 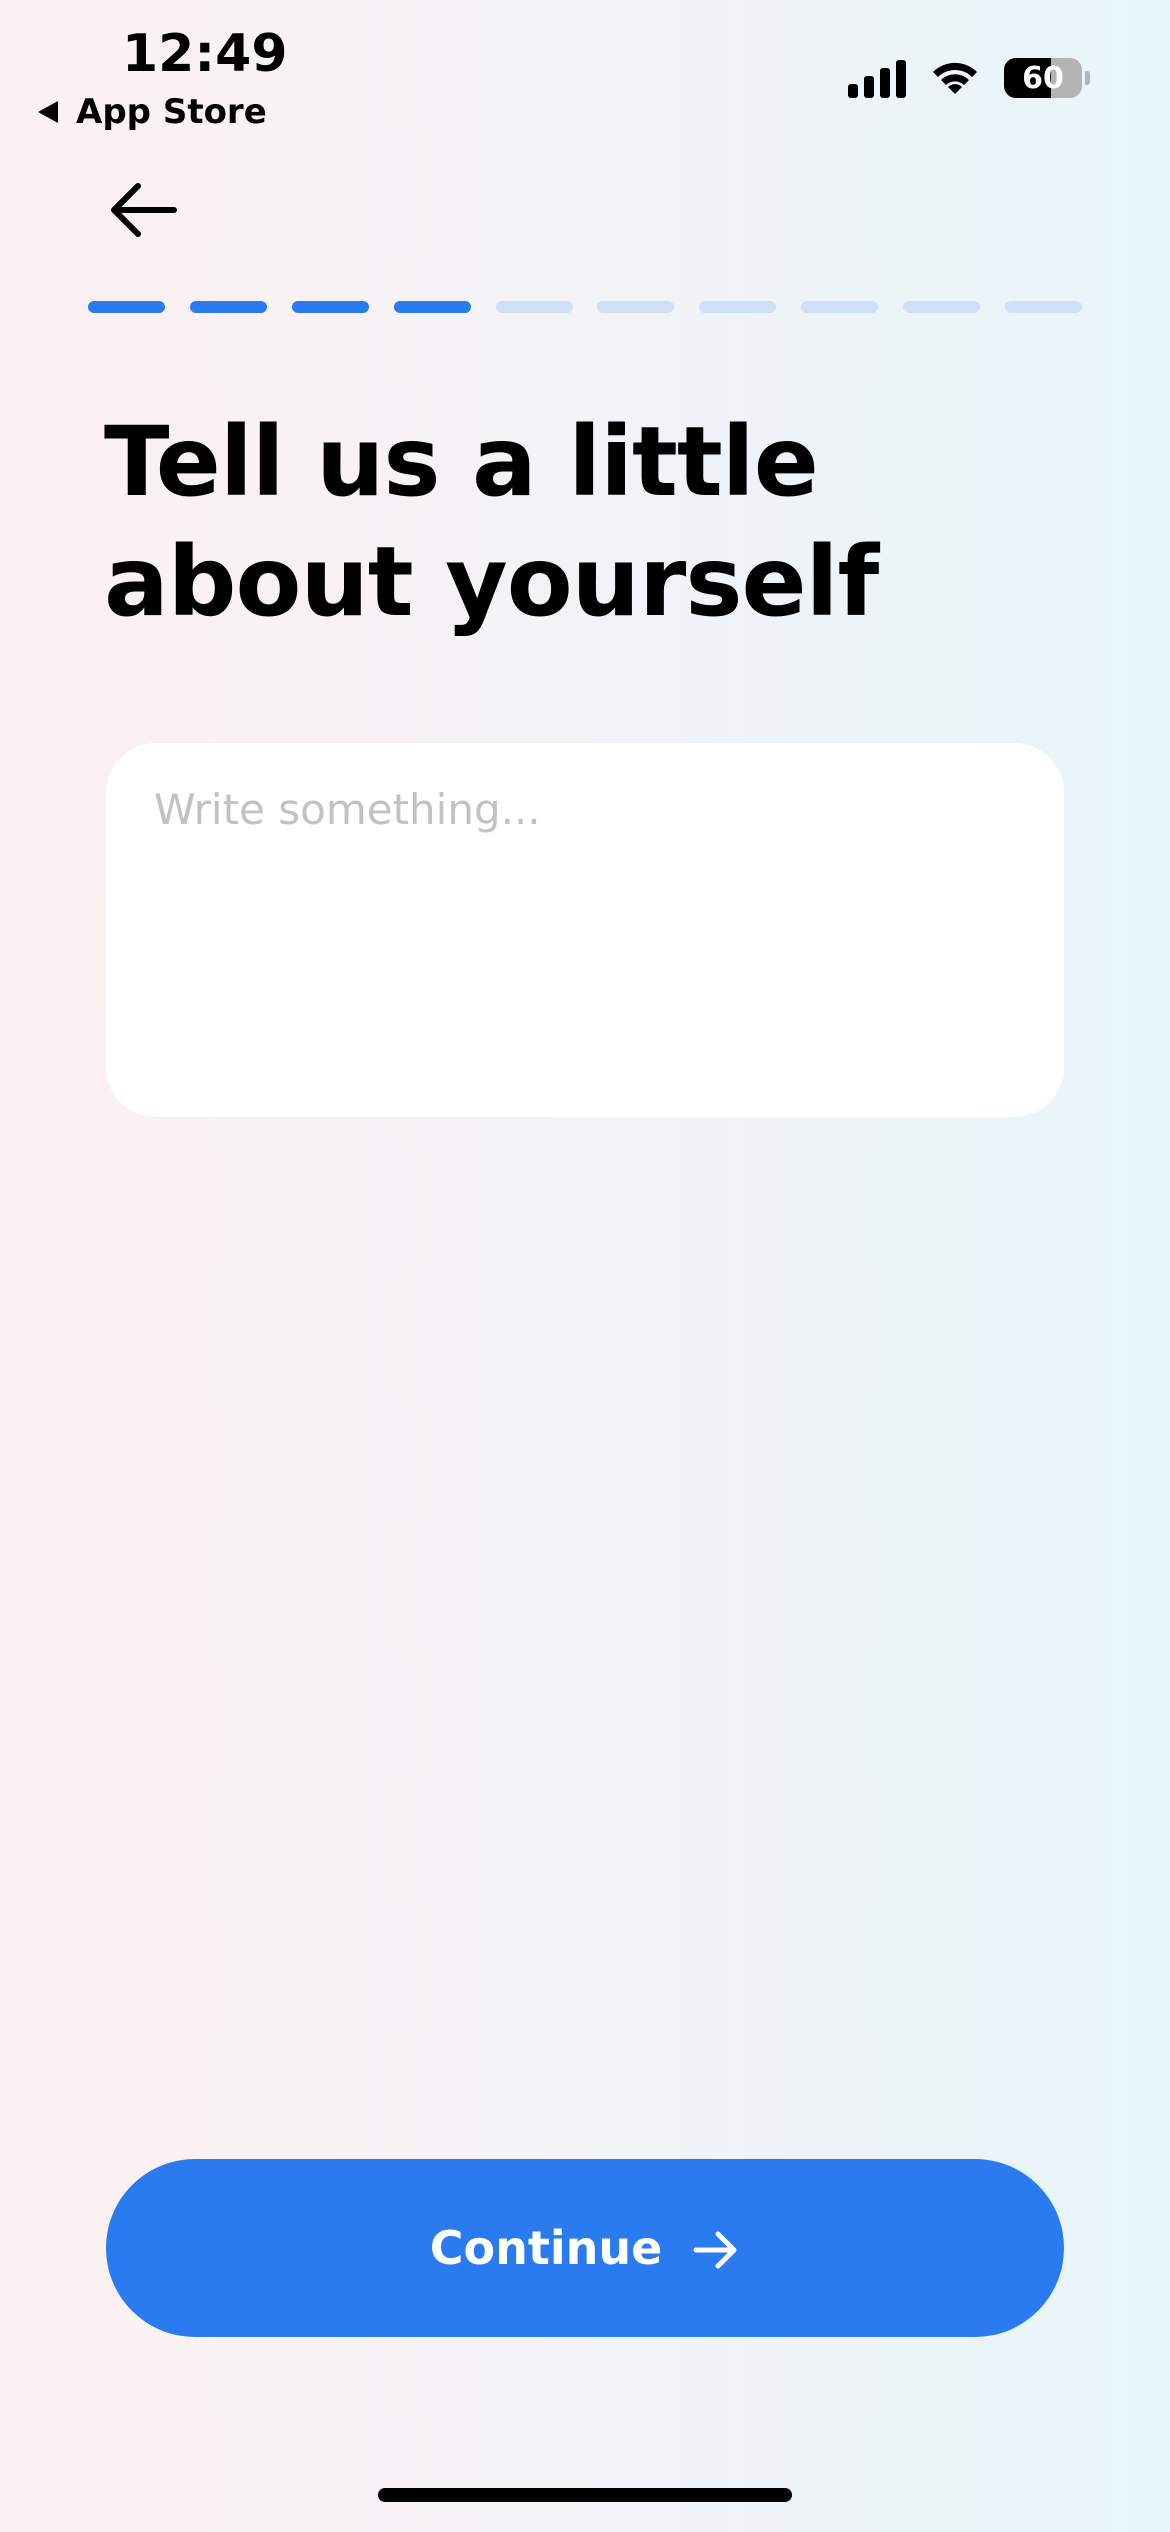 What do you see at coordinates (1043, 78) in the screenshot?
I see `battery-percentage: 60` at bounding box center [1043, 78].